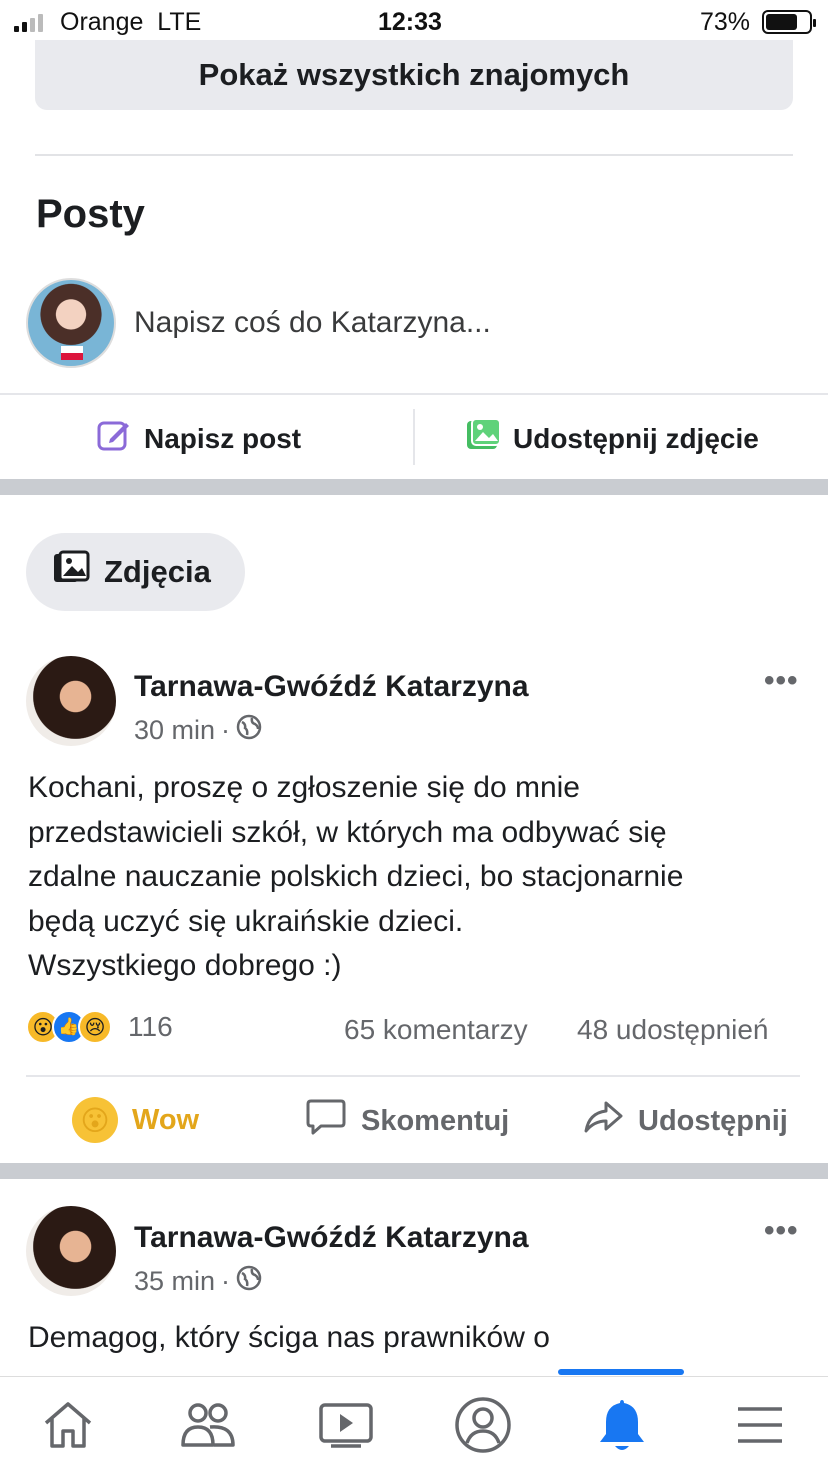  What do you see at coordinates (435, 1120) in the screenshot?
I see `comment-label: Skomentuj` at bounding box center [435, 1120].